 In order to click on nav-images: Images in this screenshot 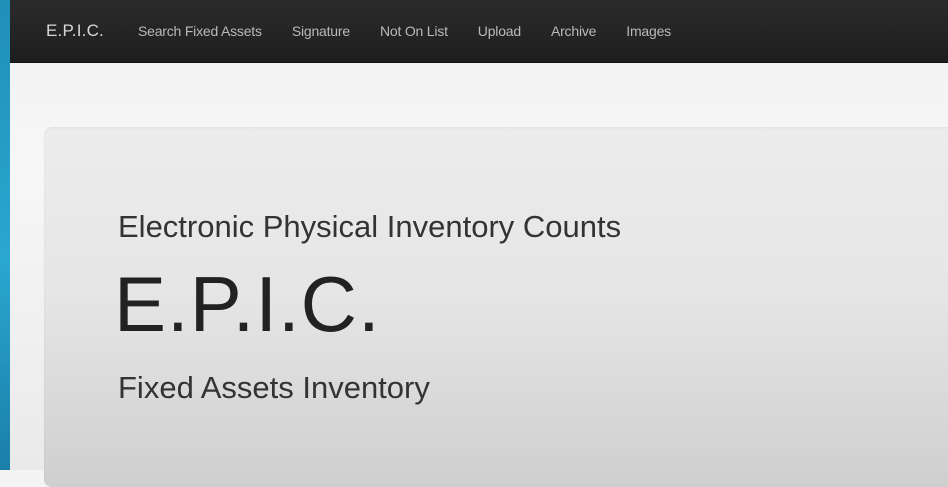, I will do `click(648, 31)`.